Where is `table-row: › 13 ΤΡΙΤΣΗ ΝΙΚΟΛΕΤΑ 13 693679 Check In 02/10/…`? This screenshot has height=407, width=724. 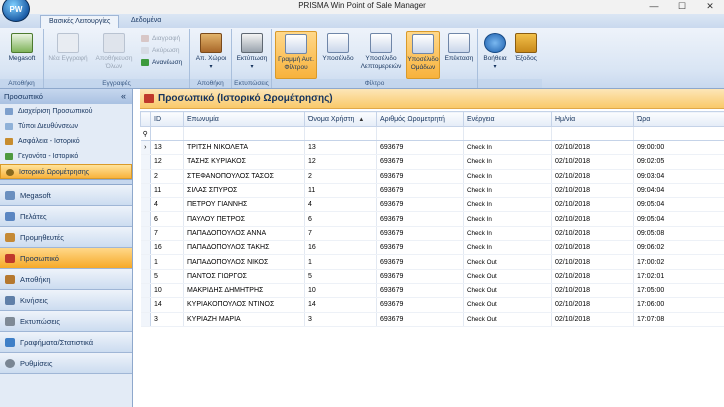 table-row: › 13 ΤΡΙΤΣΗ ΝΙΚΟΛΕΤΑ 13 693679 Check In 02/10/… is located at coordinates (432, 148).